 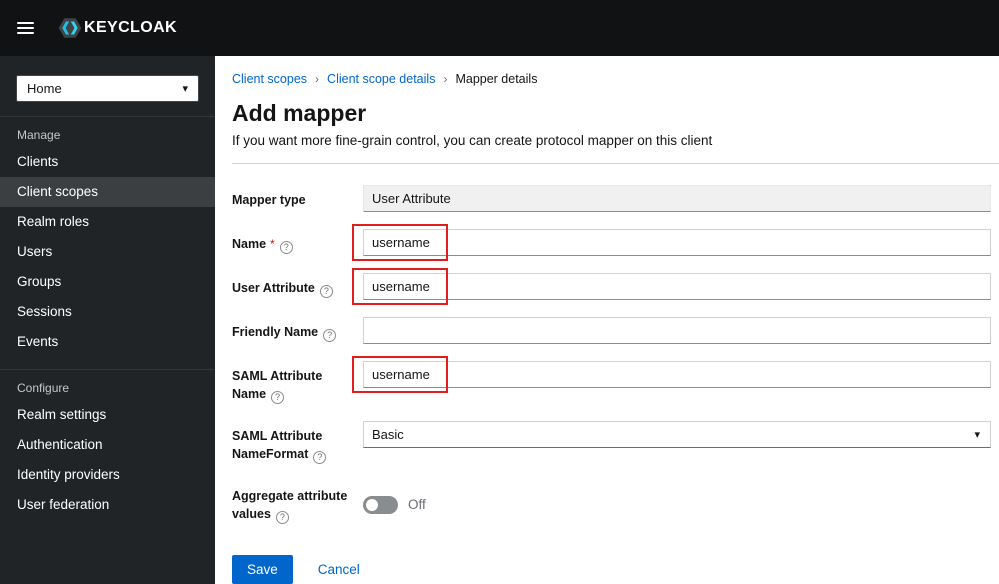 What do you see at coordinates (107, 252) in the screenshot?
I see `sidebar-item-users: Users` at bounding box center [107, 252].